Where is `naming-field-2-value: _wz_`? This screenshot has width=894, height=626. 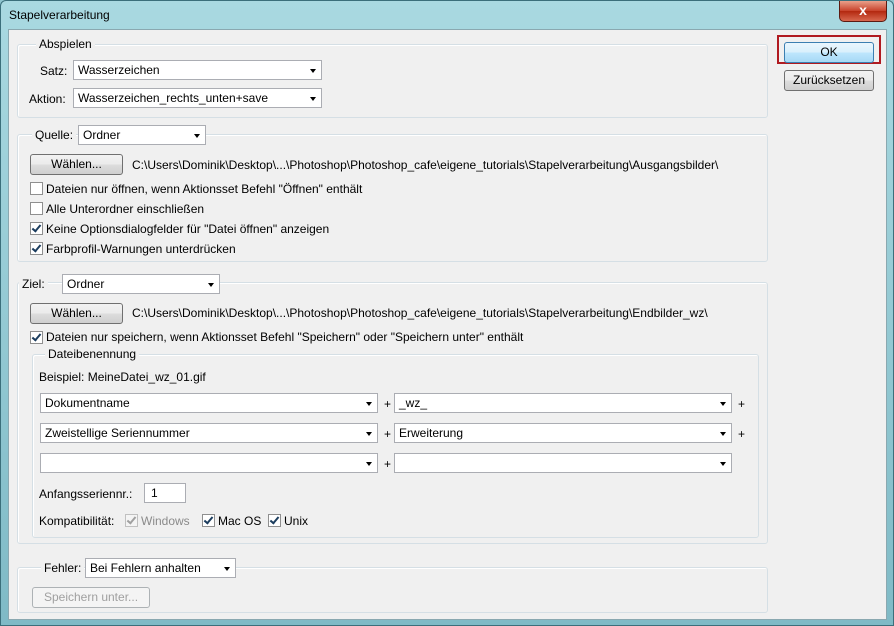 naming-field-2-value: _wz_ is located at coordinates (413, 403).